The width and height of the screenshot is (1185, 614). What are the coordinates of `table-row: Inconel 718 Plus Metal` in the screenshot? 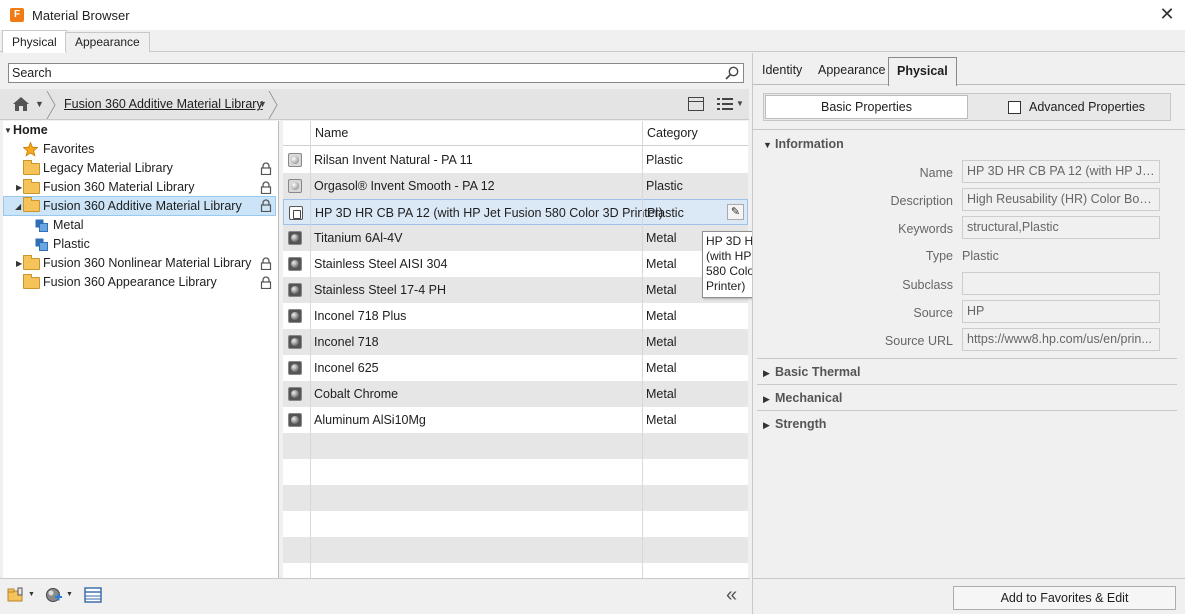 It's located at (515, 316).